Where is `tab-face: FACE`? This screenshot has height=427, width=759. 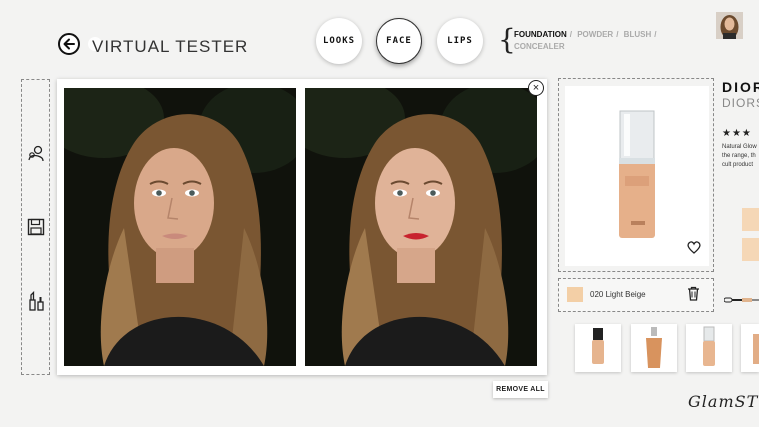 tab-face: FACE is located at coordinates (399, 41).